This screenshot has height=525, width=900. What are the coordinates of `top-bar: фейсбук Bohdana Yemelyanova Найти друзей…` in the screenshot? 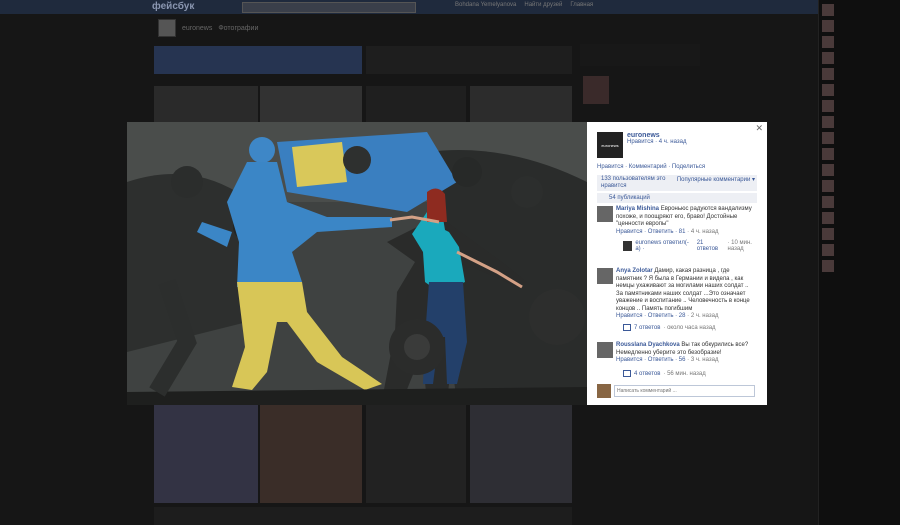 It's located at (450, 7).